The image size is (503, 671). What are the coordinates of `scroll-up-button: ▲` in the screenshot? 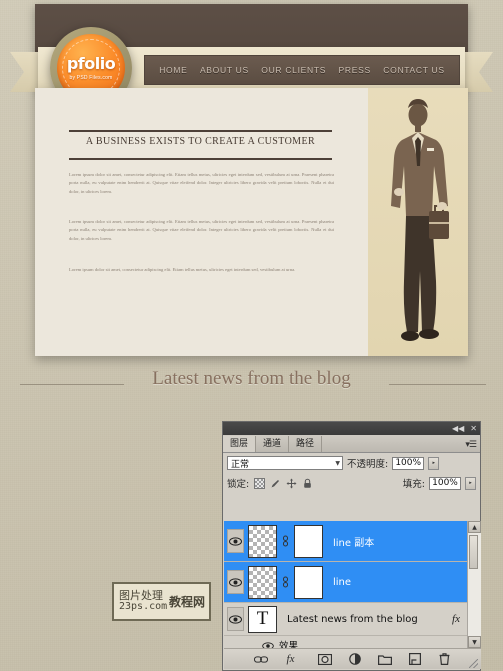 It's located at (474, 527).